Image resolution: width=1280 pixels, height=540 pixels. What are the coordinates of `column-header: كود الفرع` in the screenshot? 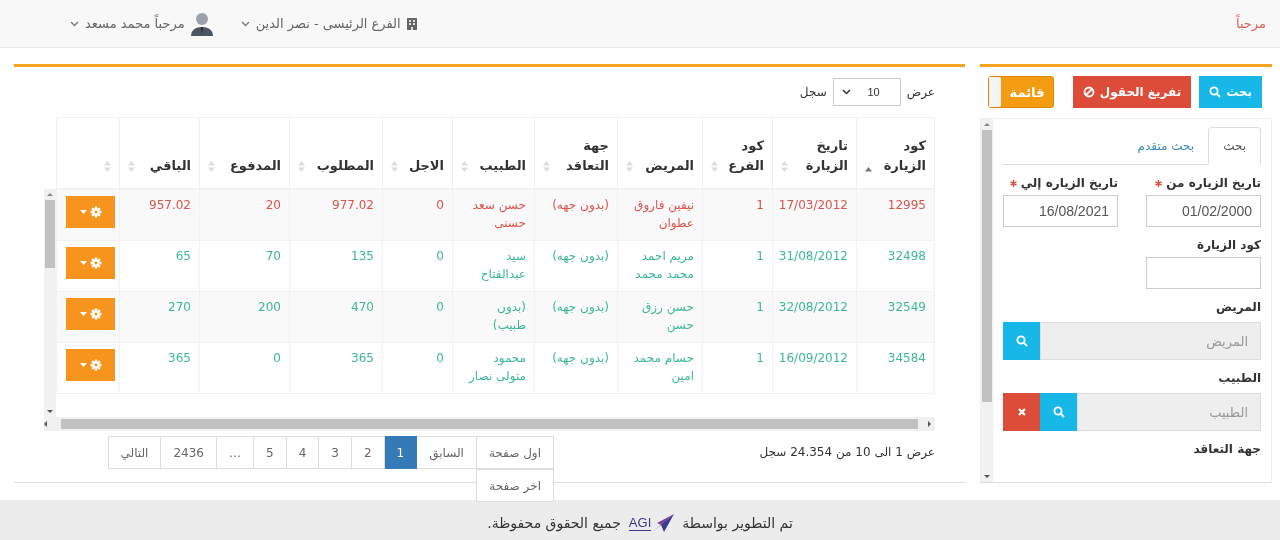 It's located at (737, 153).